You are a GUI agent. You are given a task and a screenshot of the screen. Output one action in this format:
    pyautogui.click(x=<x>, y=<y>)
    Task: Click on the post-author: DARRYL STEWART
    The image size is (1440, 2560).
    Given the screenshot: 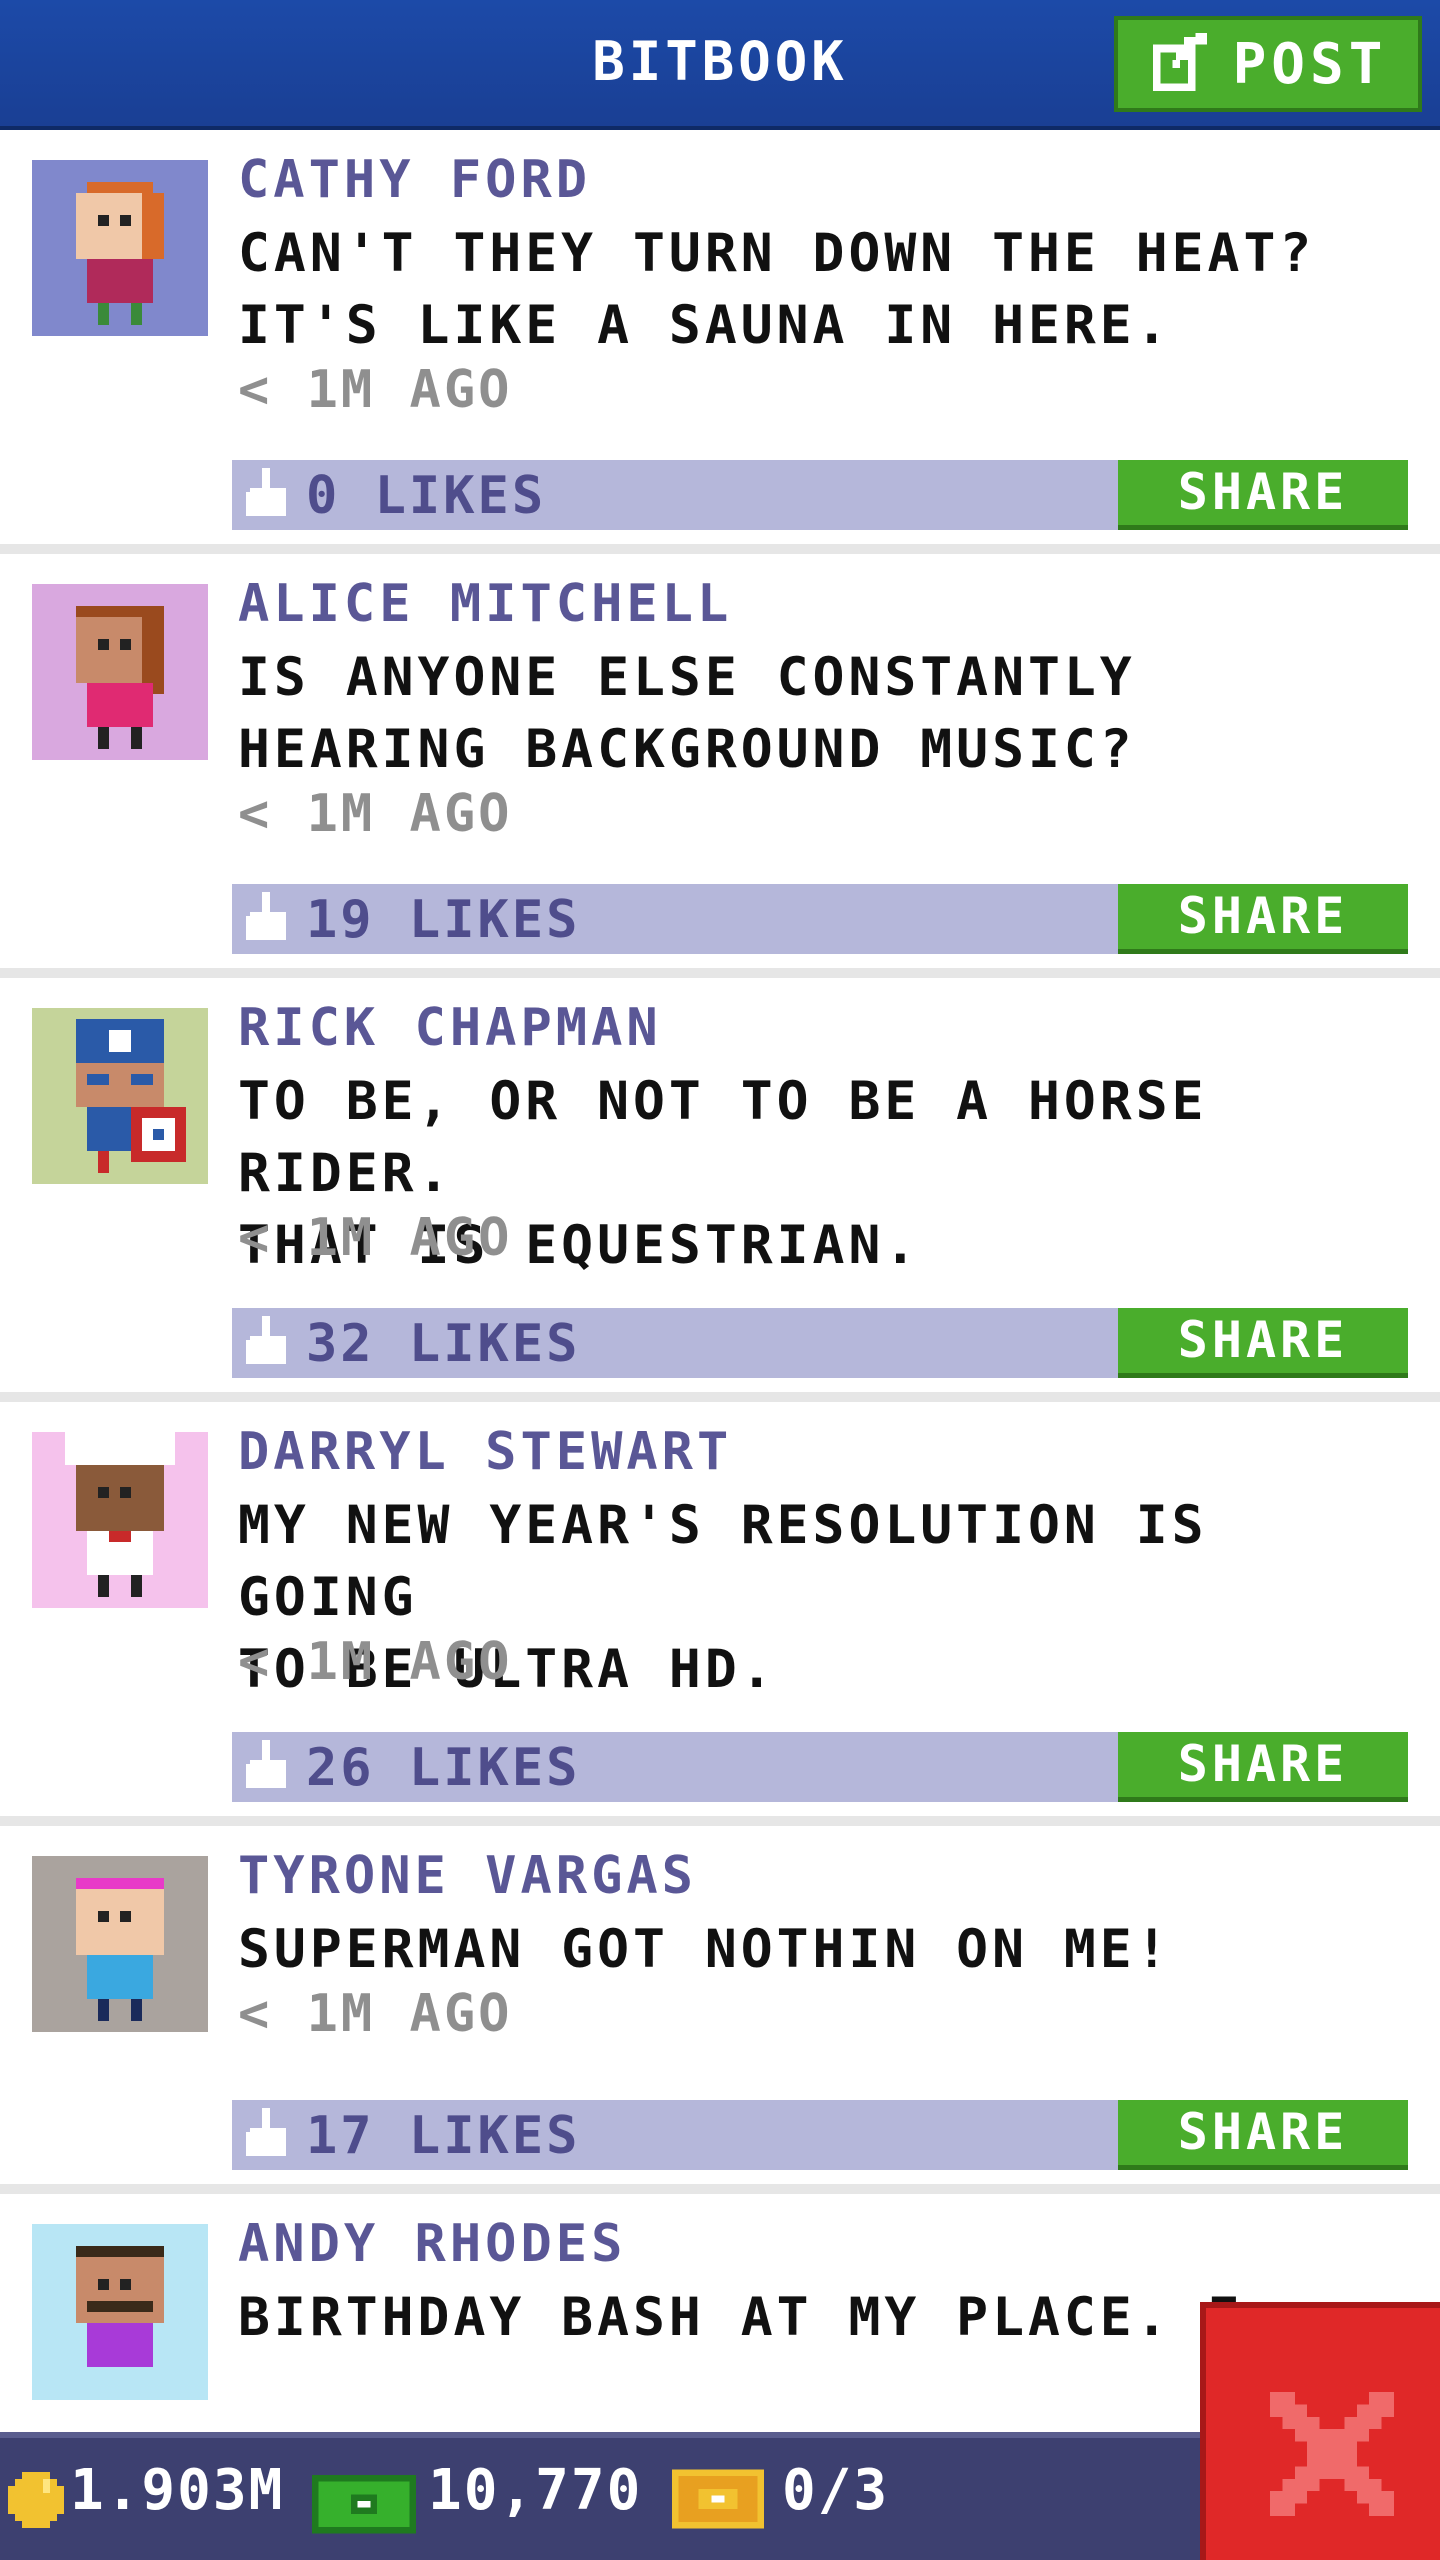 What is the action you would take?
    pyautogui.click(x=485, y=1452)
    